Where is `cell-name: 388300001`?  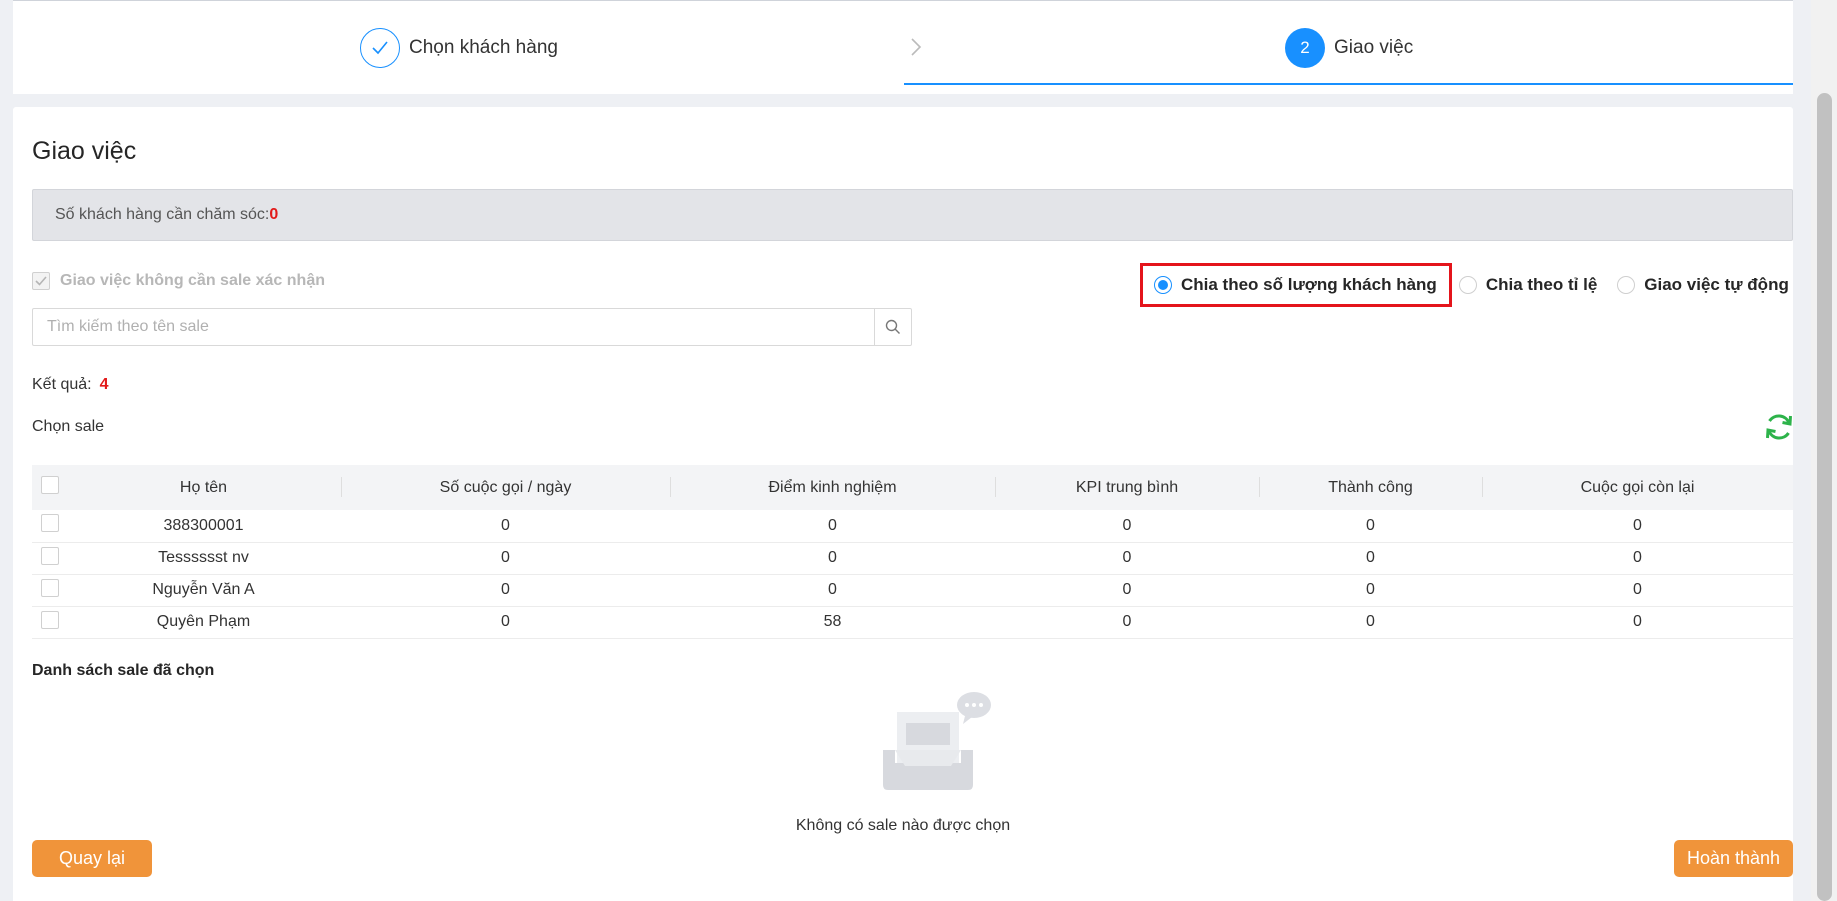 cell-name: 388300001 is located at coordinates (203, 526).